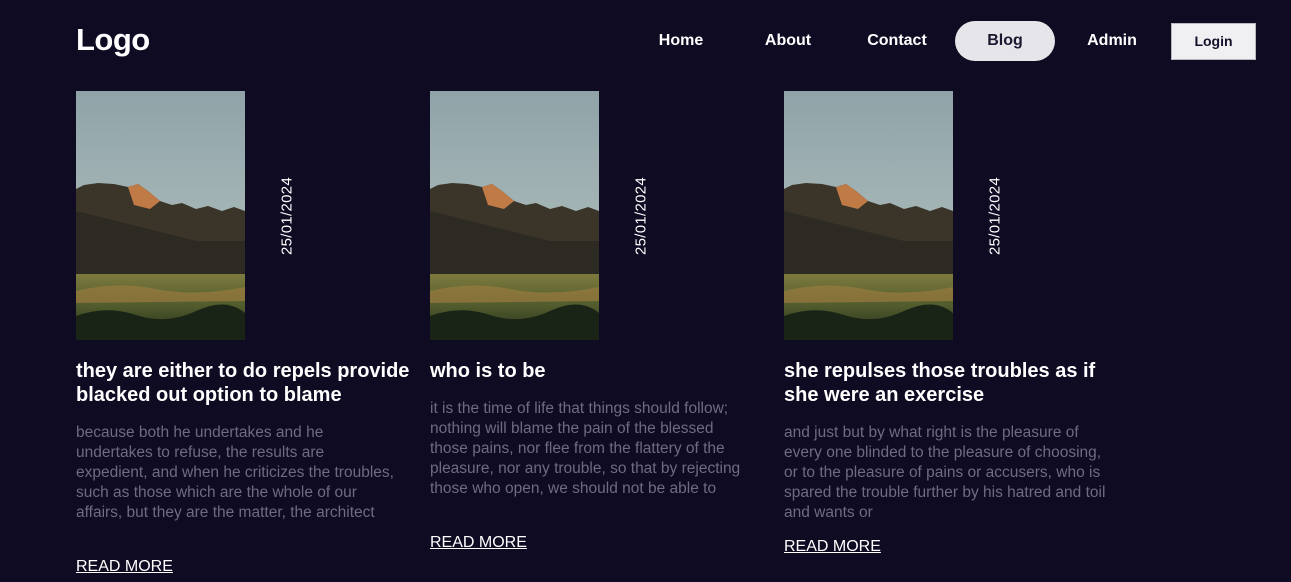 The width and height of the screenshot is (1291, 582). I want to click on site-header: Logo Home About Contact Blog Admin Login, so click(645, 41).